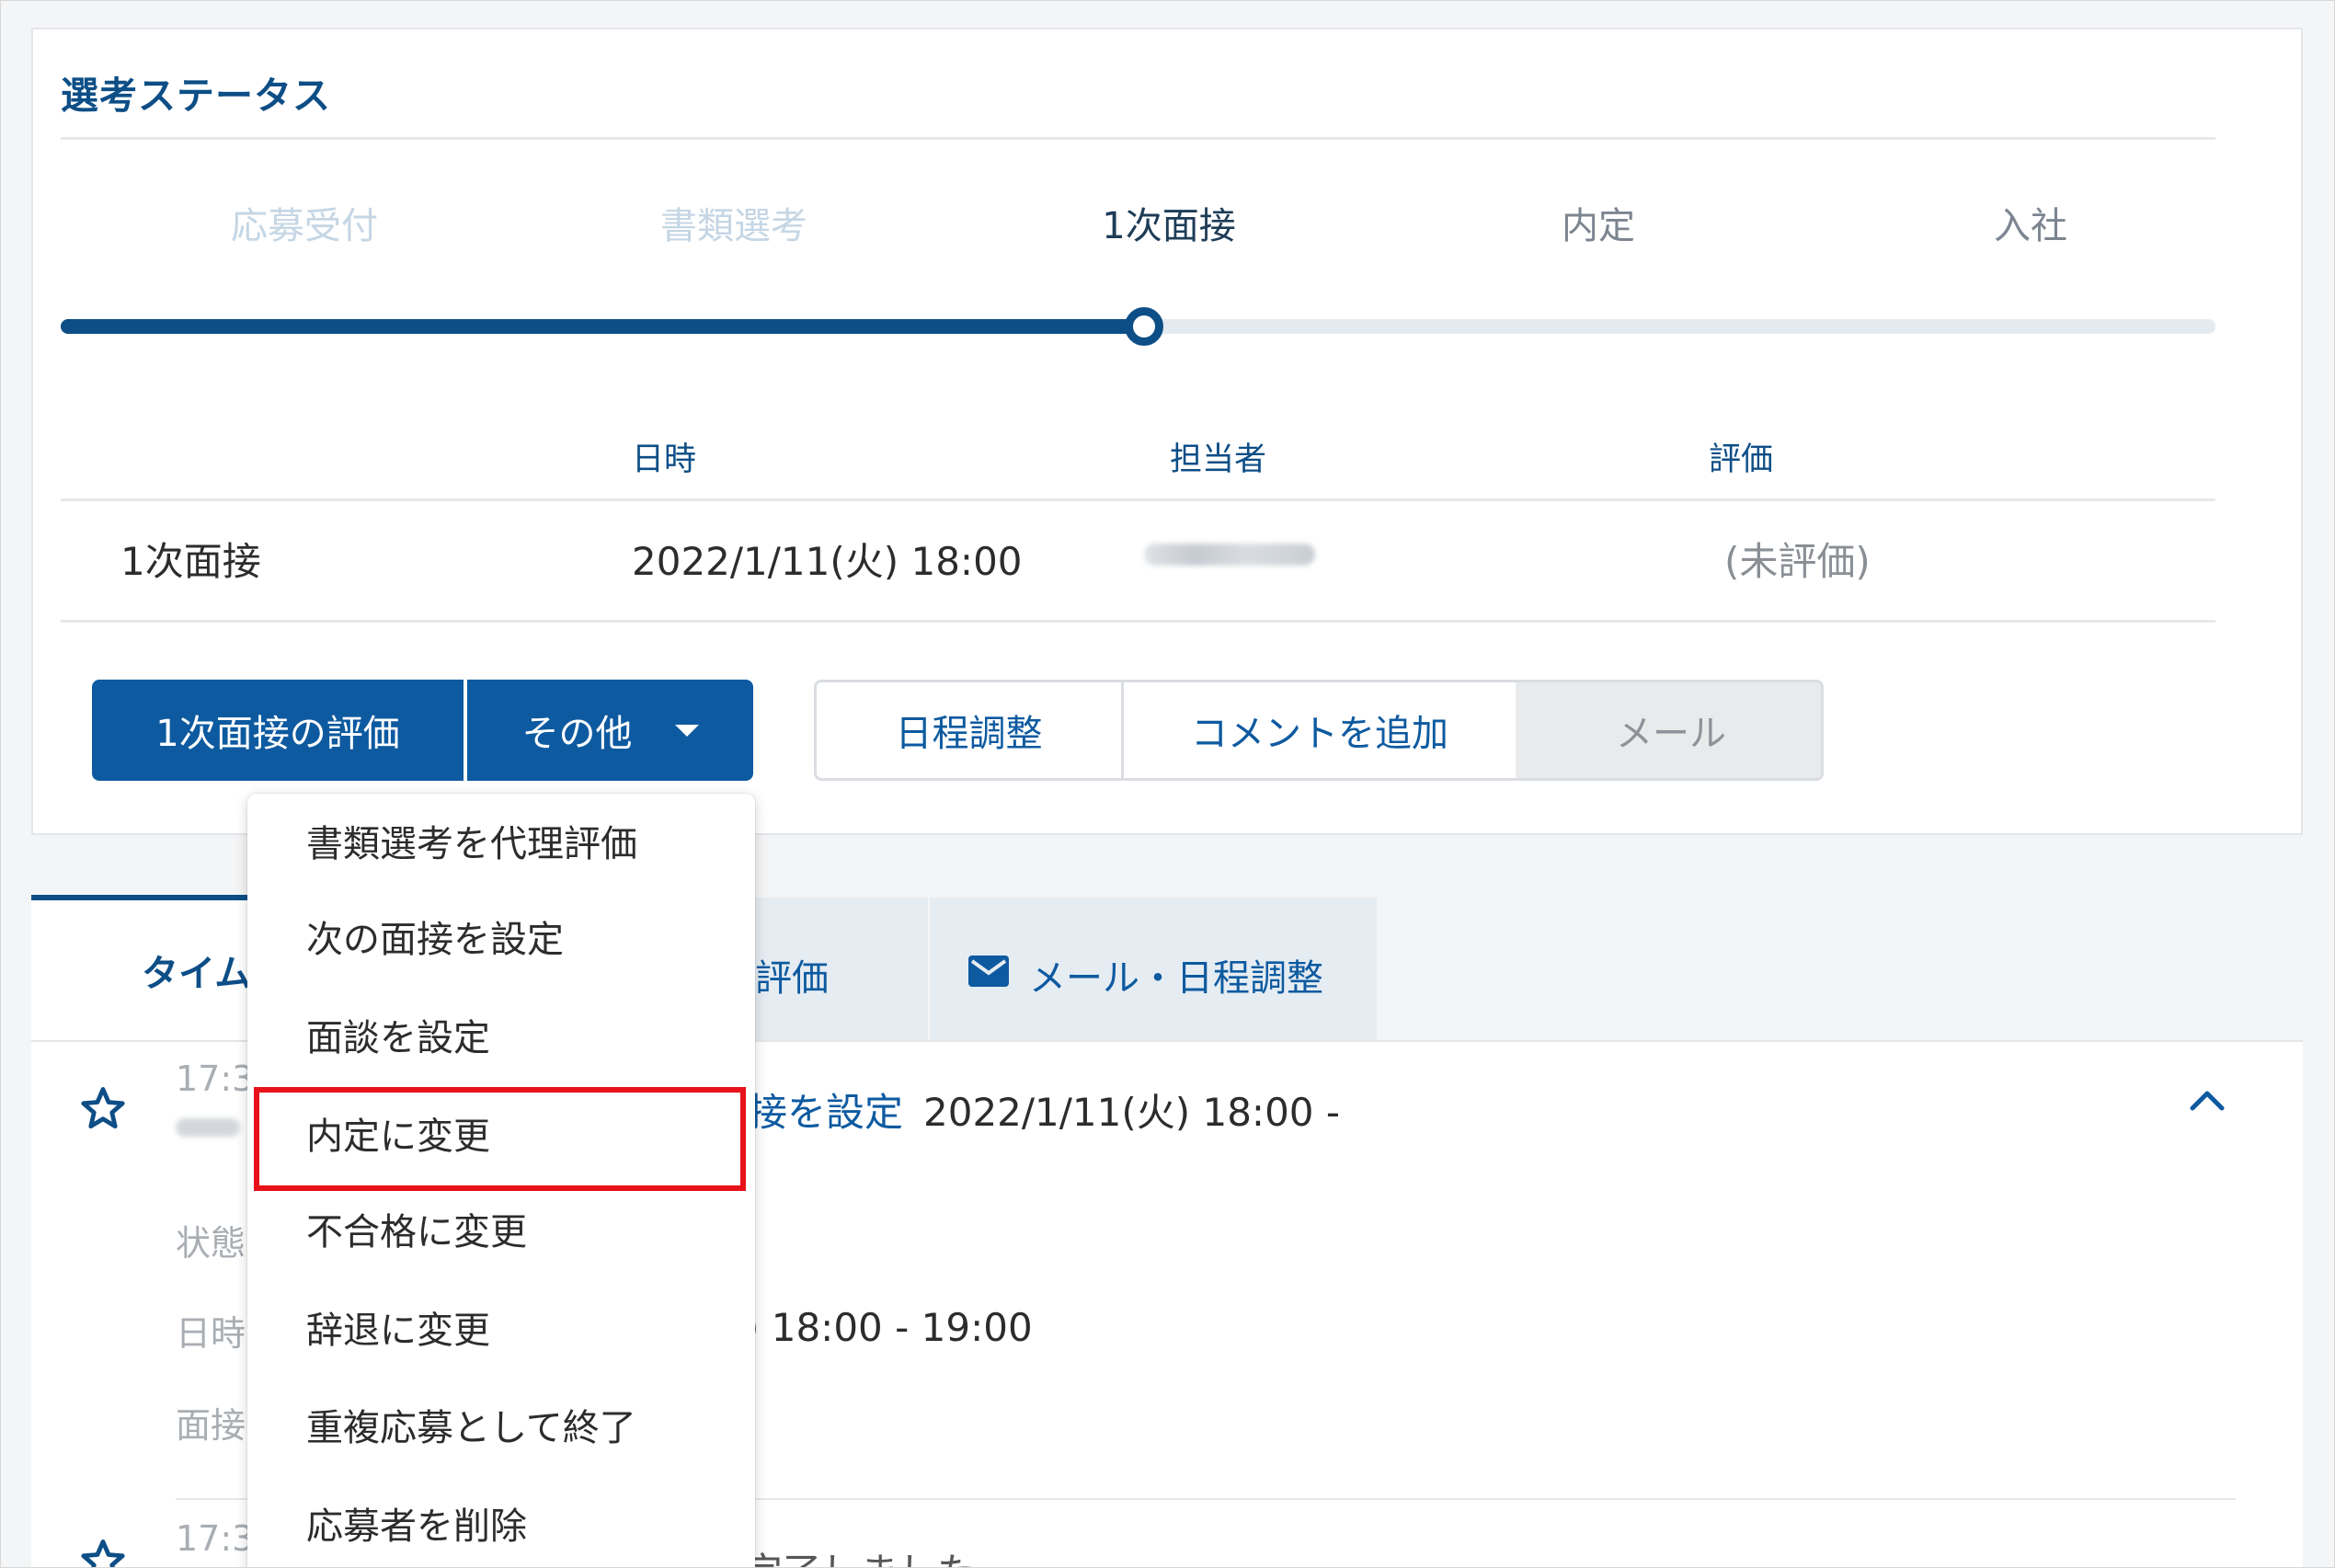 The image size is (2335, 1568). I want to click on step-joining: 入社, so click(2030, 226).